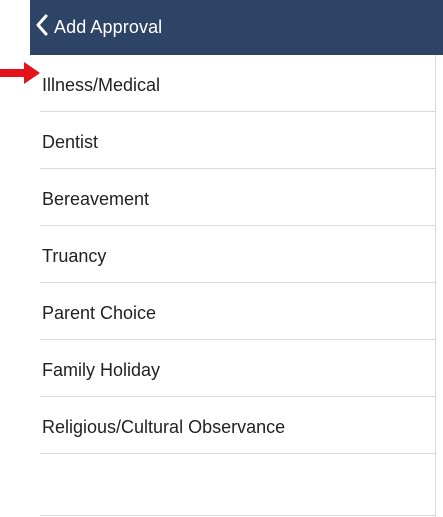 Image resolution: width=443 pixels, height=517 pixels. What do you see at coordinates (101, 370) in the screenshot?
I see `list-item-label: Family Holiday` at bounding box center [101, 370].